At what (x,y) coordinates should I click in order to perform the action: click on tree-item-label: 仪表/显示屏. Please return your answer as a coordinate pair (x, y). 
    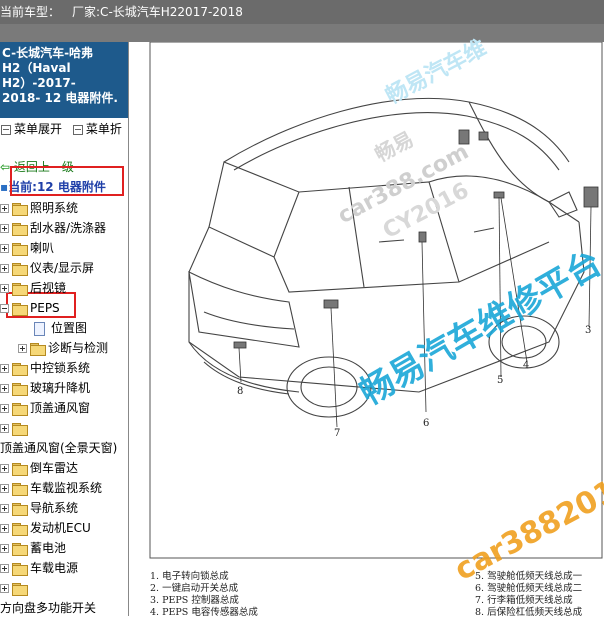
    Looking at the image, I should click on (62, 268).